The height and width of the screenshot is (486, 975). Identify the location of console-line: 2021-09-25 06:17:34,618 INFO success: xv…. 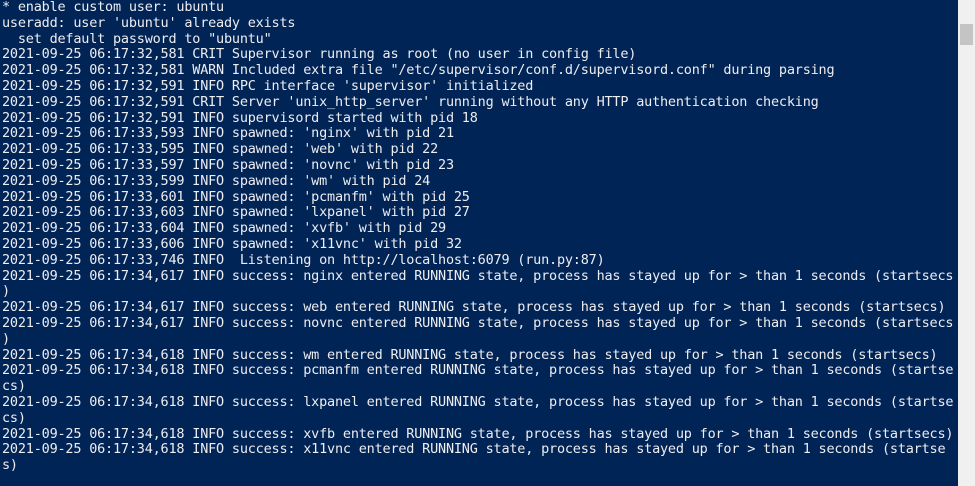
(478, 434).